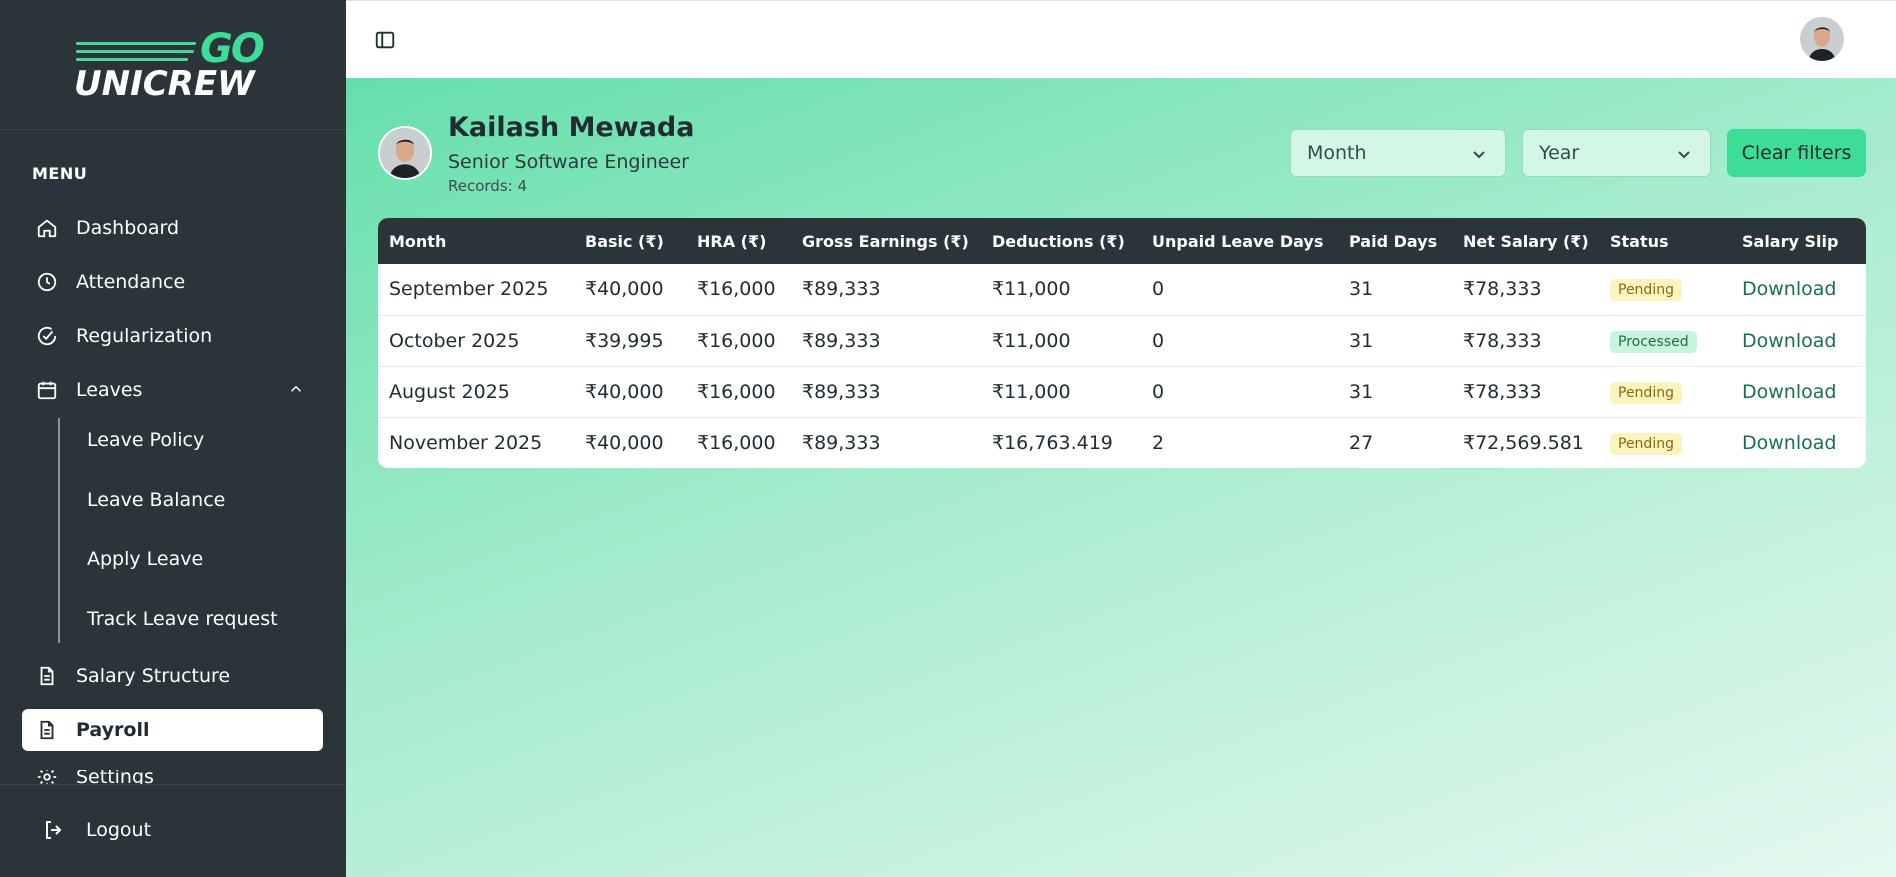 The image size is (1896, 877). Describe the element at coordinates (1052, 442) in the screenshot. I see `cell-deductions: ₹16,763.419` at that location.